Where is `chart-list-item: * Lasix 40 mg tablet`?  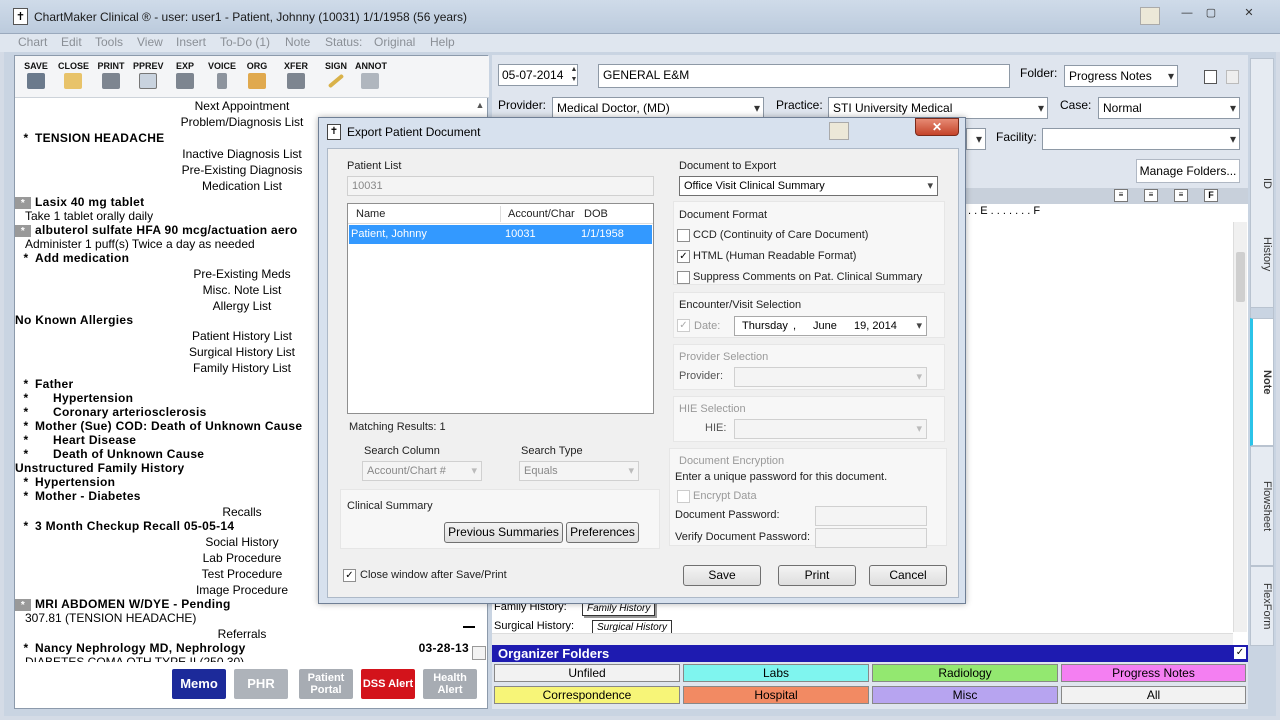 chart-list-item: * Lasix 40 mg tablet is located at coordinates (170, 202).